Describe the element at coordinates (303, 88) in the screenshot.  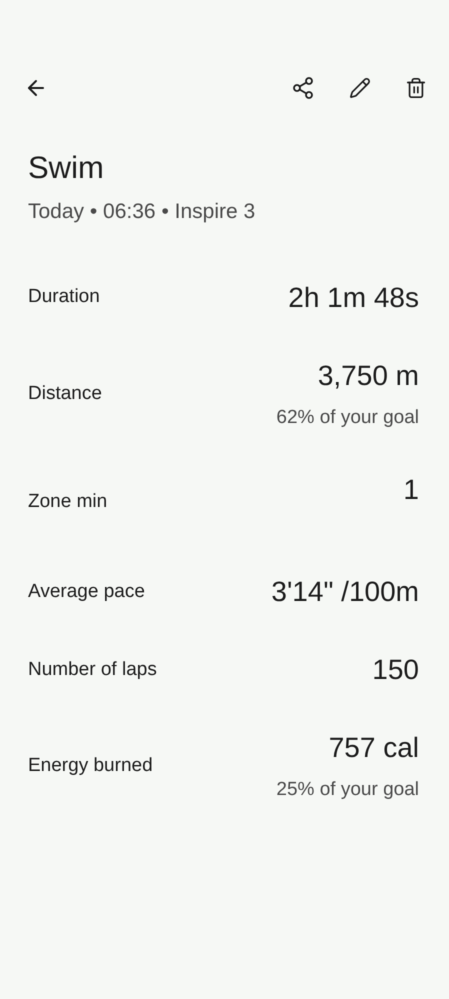
I see `share-icon` at that location.